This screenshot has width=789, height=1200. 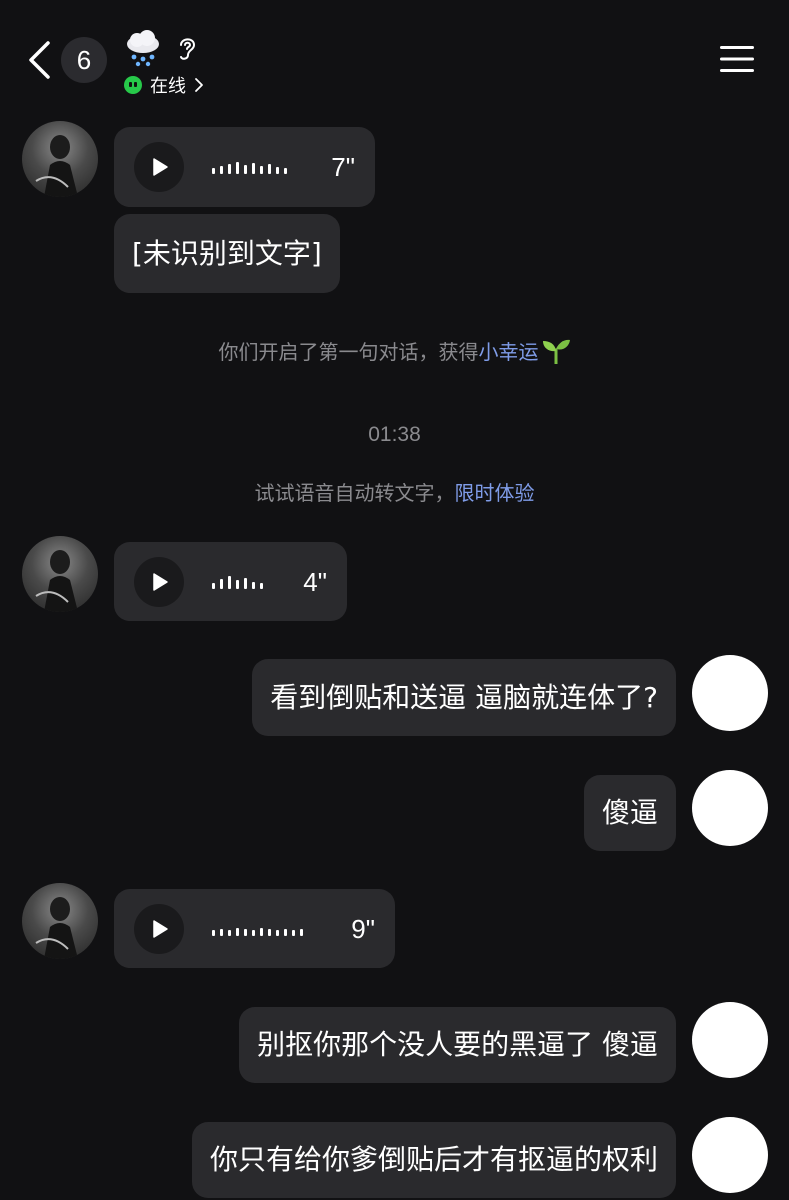 I want to click on system-note-voice-to-text: 试试语音自动转文字，限时体验, so click(x=394, y=491).